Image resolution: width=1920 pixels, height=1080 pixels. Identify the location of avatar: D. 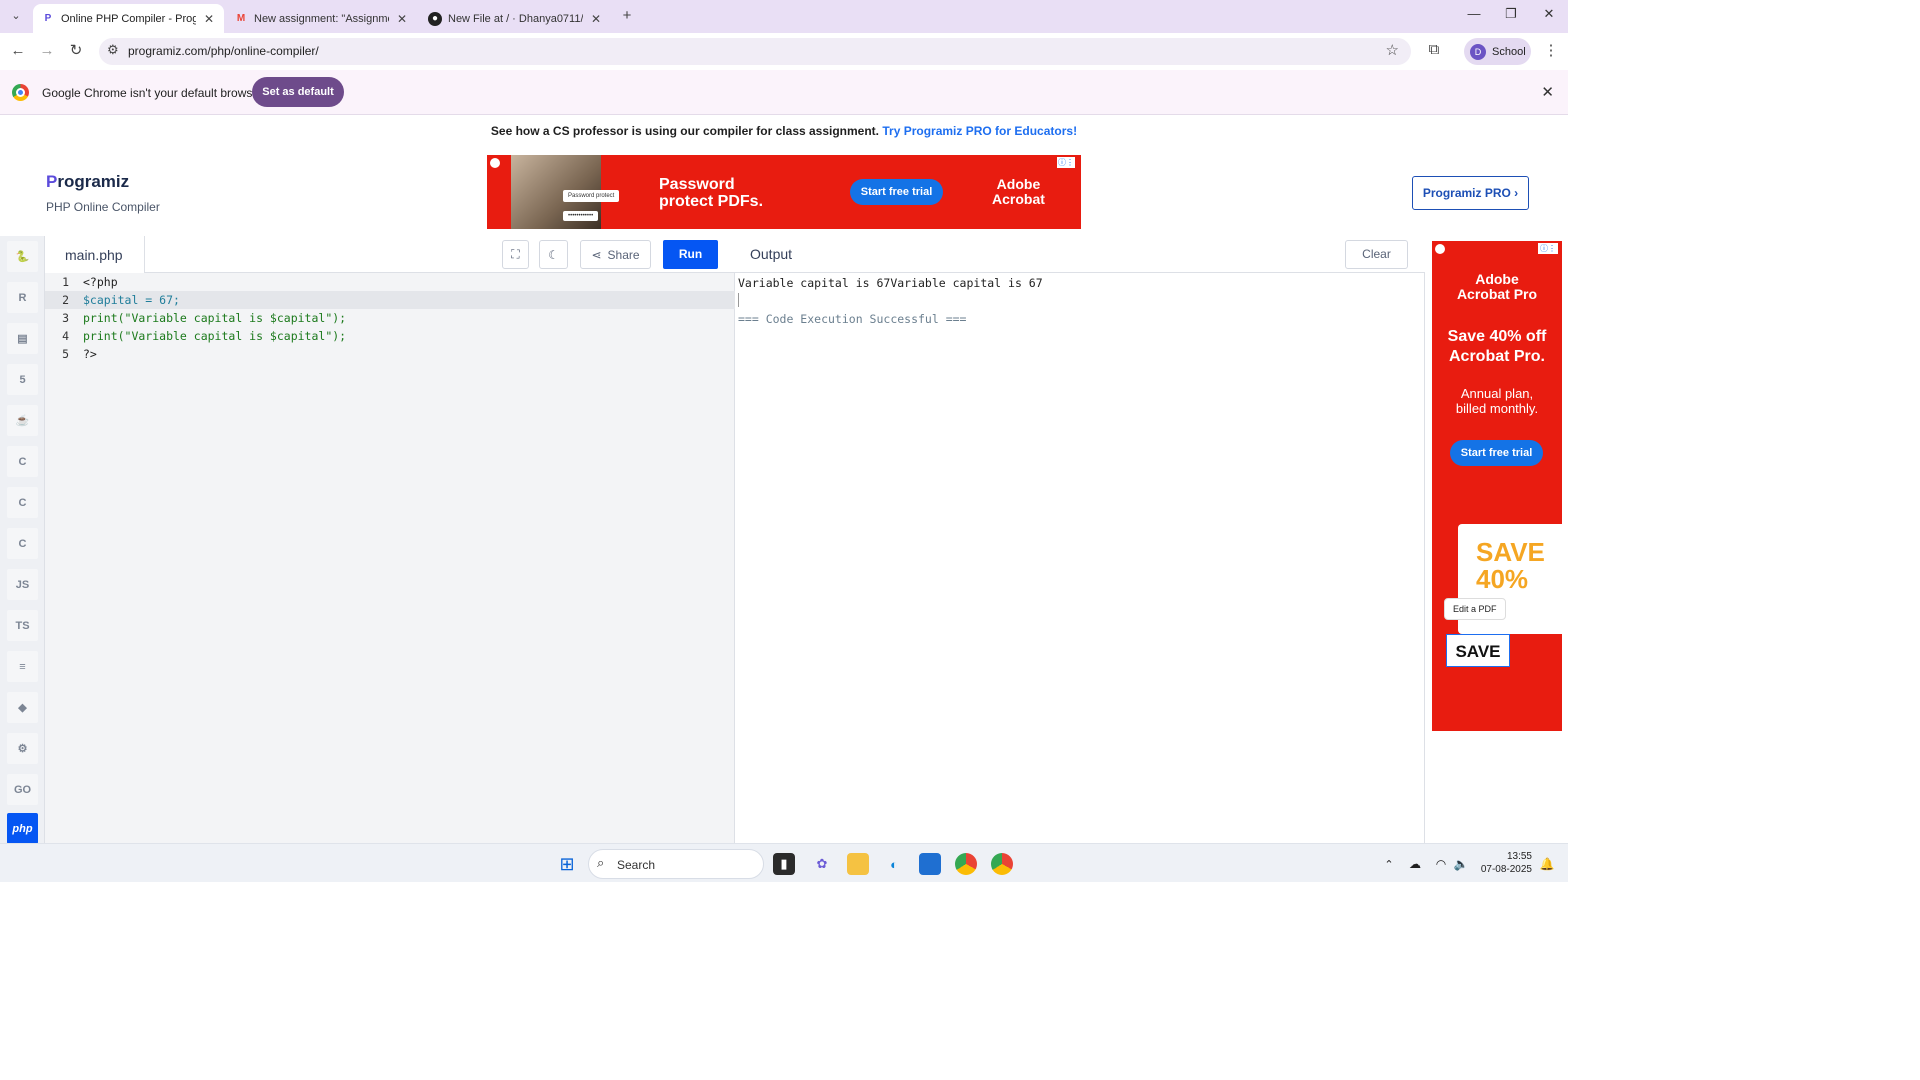
(1478, 51).